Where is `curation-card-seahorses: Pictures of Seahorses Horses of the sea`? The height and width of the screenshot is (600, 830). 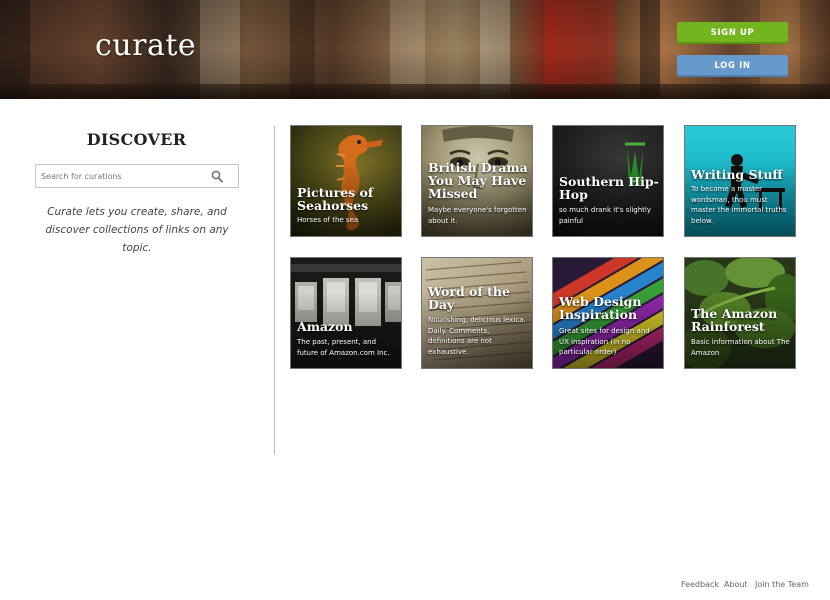
curation-card-seahorses: Pictures of Seahorses Horses of the sea is located at coordinates (346, 181).